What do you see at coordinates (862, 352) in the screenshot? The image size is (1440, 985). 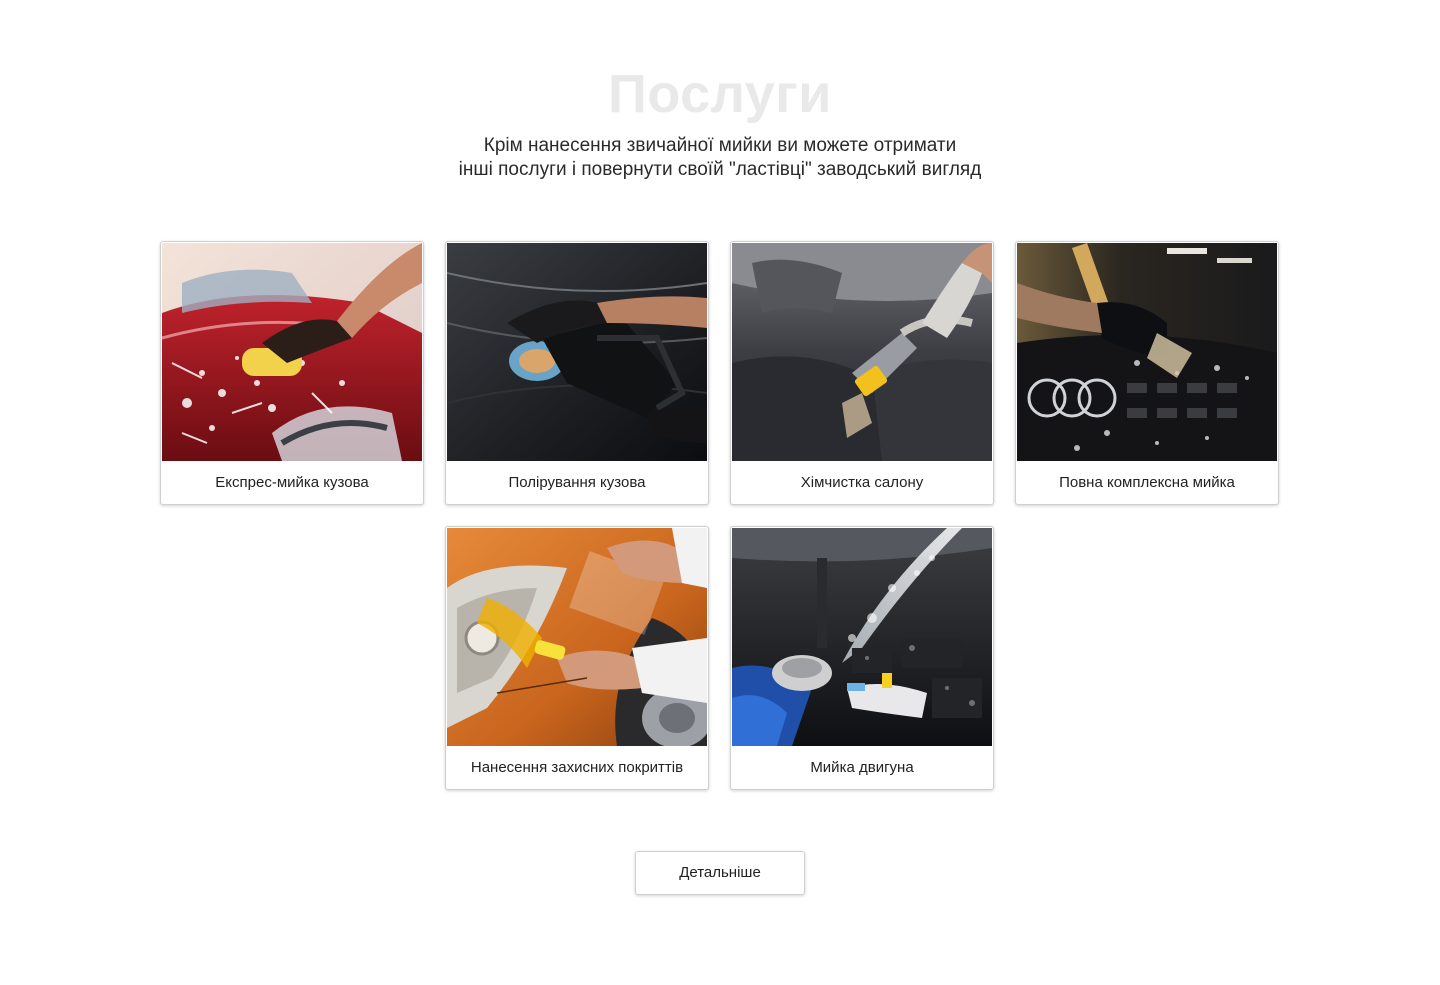 I see `interior-cleaning-photo` at bounding box center [862, 352].